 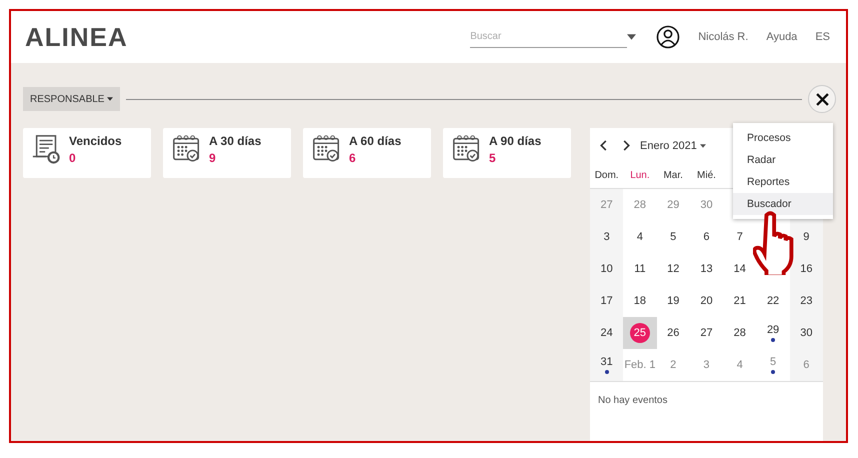 I want to click on logo: ALINEA, so click(x=76, y=37).